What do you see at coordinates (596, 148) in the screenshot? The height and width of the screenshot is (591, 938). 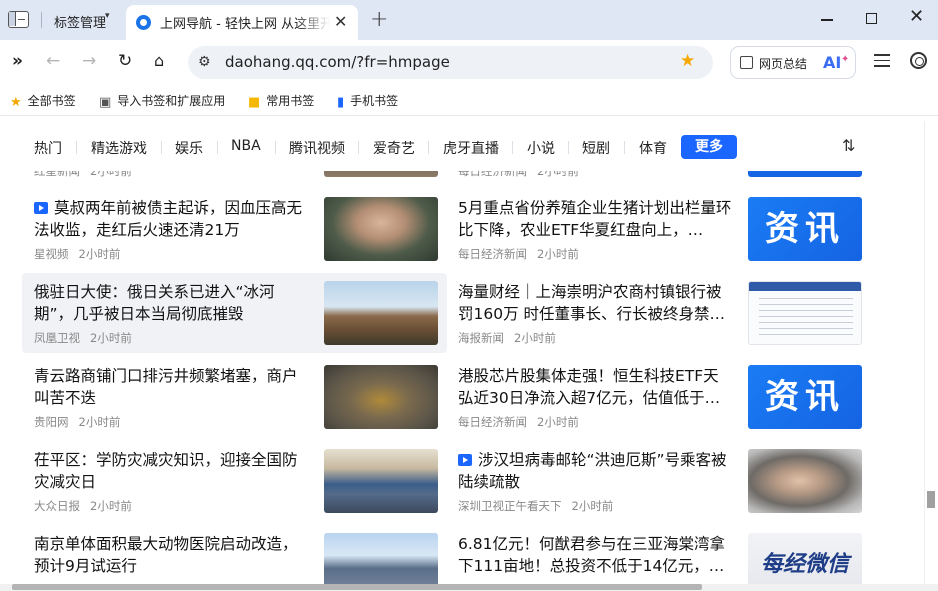 I see `tab-short-drama: 短剧` at bounding box center [596, 148].